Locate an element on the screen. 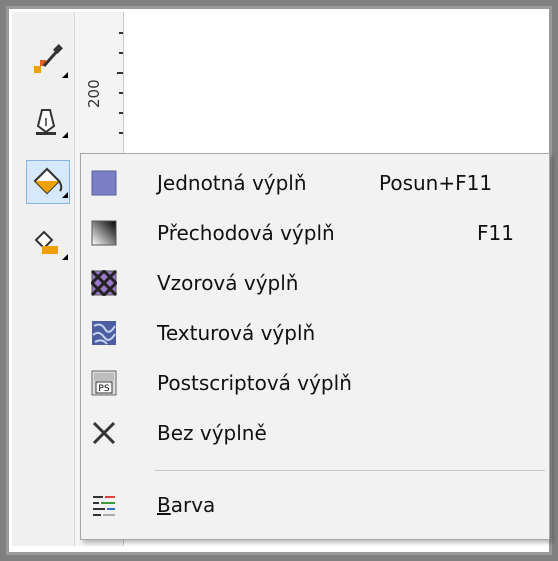 This screenshot has width=558, height=561. menu-item-texture-fill: Texturová výplň is located at coordinates (315, 333).